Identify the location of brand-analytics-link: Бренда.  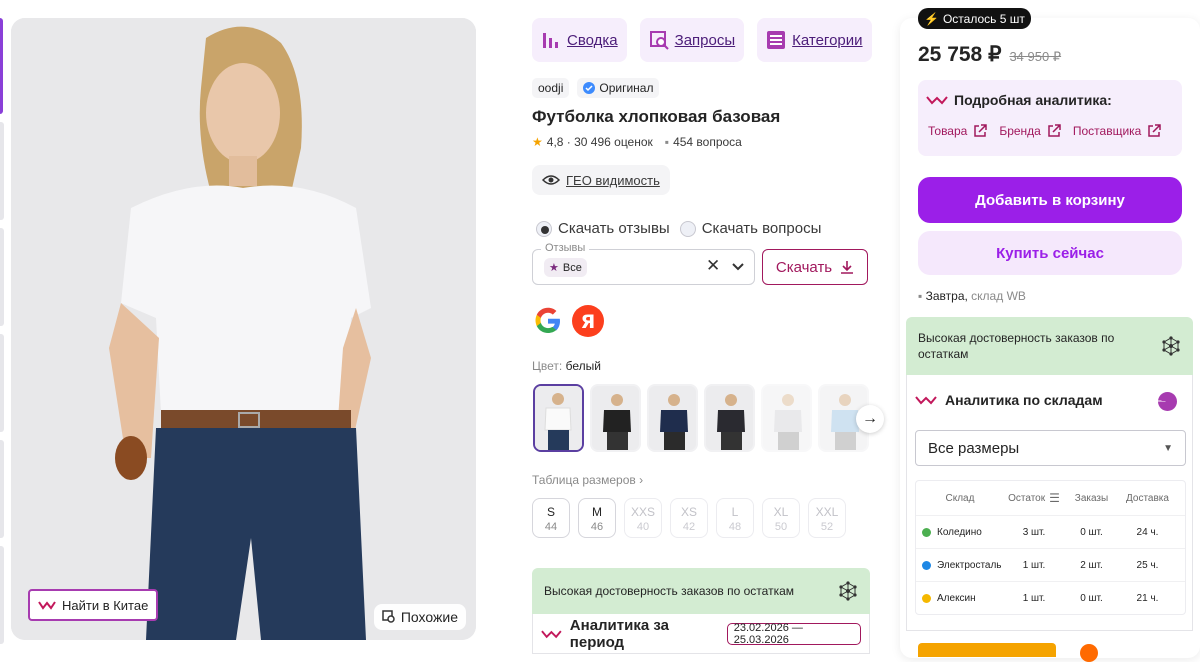
(1030, 131).